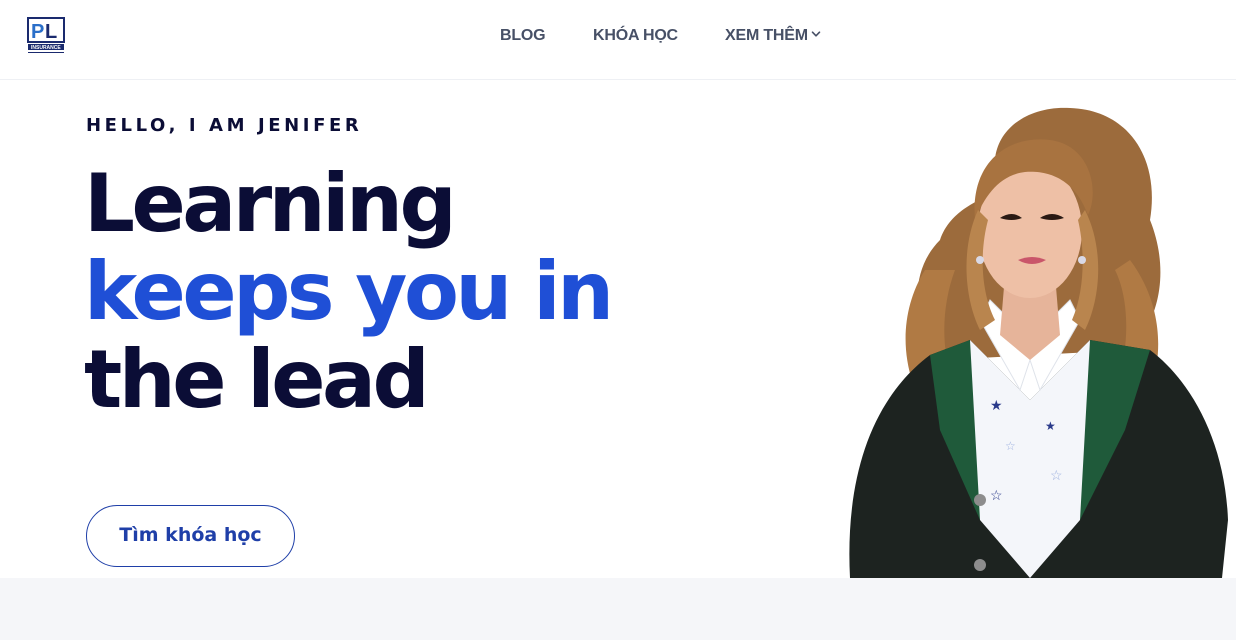  What do you see at coordinates (257, 379) in the screenshot?
I see `headline-line-3: the lead` at bounding box center [257, 379].